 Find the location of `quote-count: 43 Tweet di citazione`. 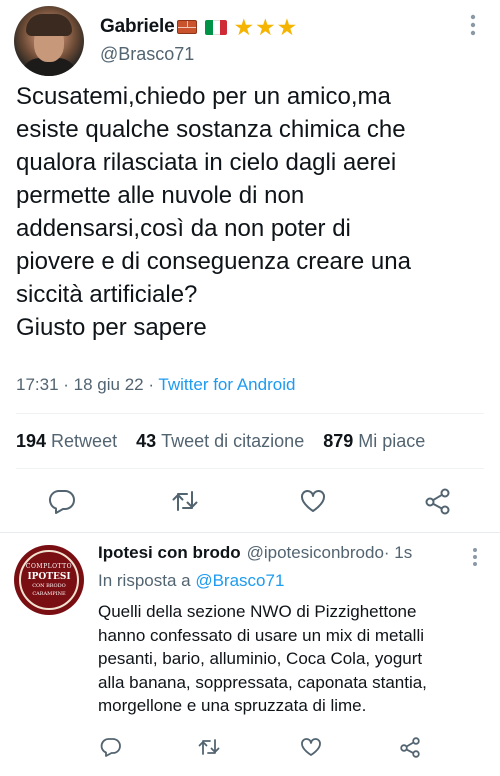

quote-count: 43 Tweet di citazione is located at coordinates (220, 441).